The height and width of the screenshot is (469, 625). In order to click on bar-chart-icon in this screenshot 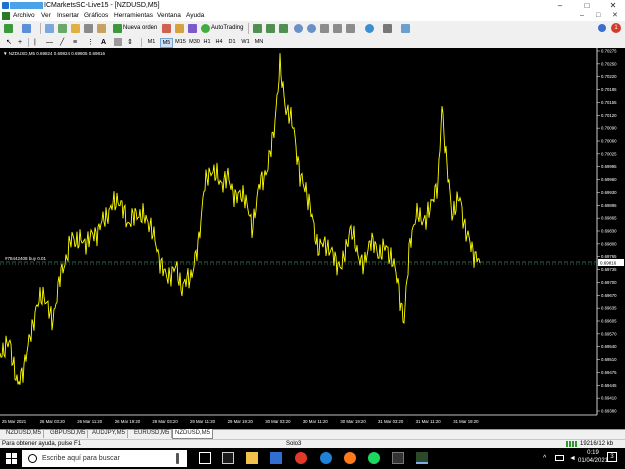, I will do `click(257, 28)`.